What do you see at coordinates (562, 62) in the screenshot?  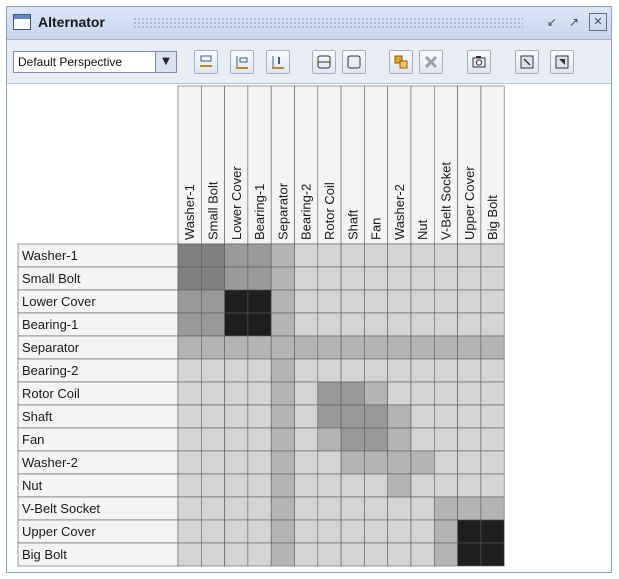 I see `settings-button` at bounding box center [562, 62].